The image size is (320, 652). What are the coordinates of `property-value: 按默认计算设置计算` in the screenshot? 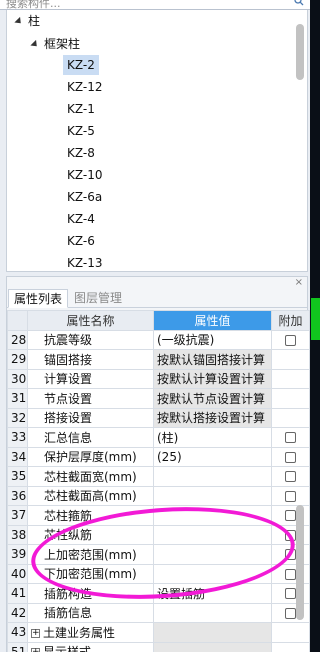 It's located at (212, 378).